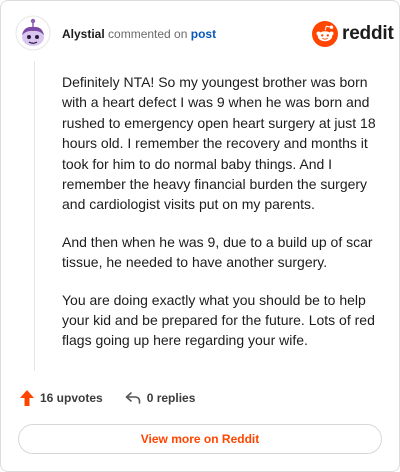  Describe the element at coordinates (27, 398) in the screenshot. I see `upvote-arrow-icon` at that location.